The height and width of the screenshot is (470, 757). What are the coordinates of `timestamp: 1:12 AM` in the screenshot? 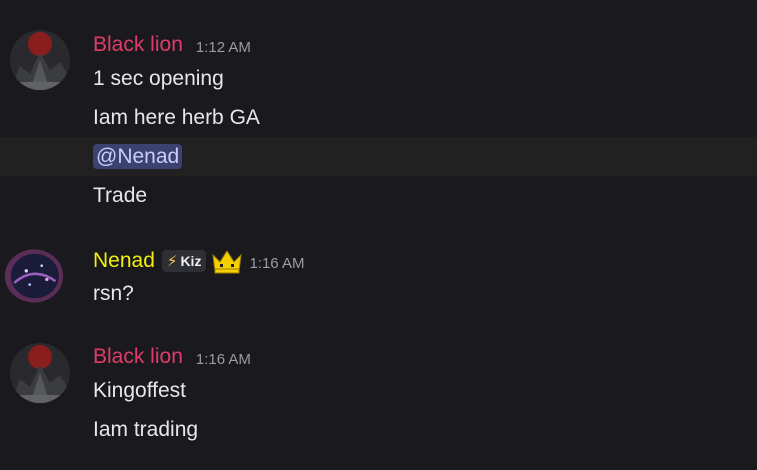 It's located at (223, 47).